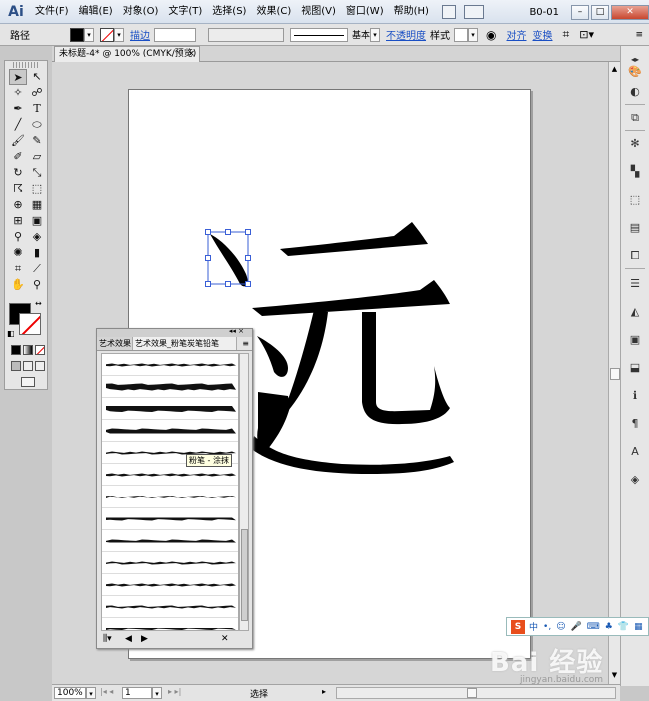 The image size is (649, 701). I want to click on ime-mode-toggle: 中, so click(533, 626).